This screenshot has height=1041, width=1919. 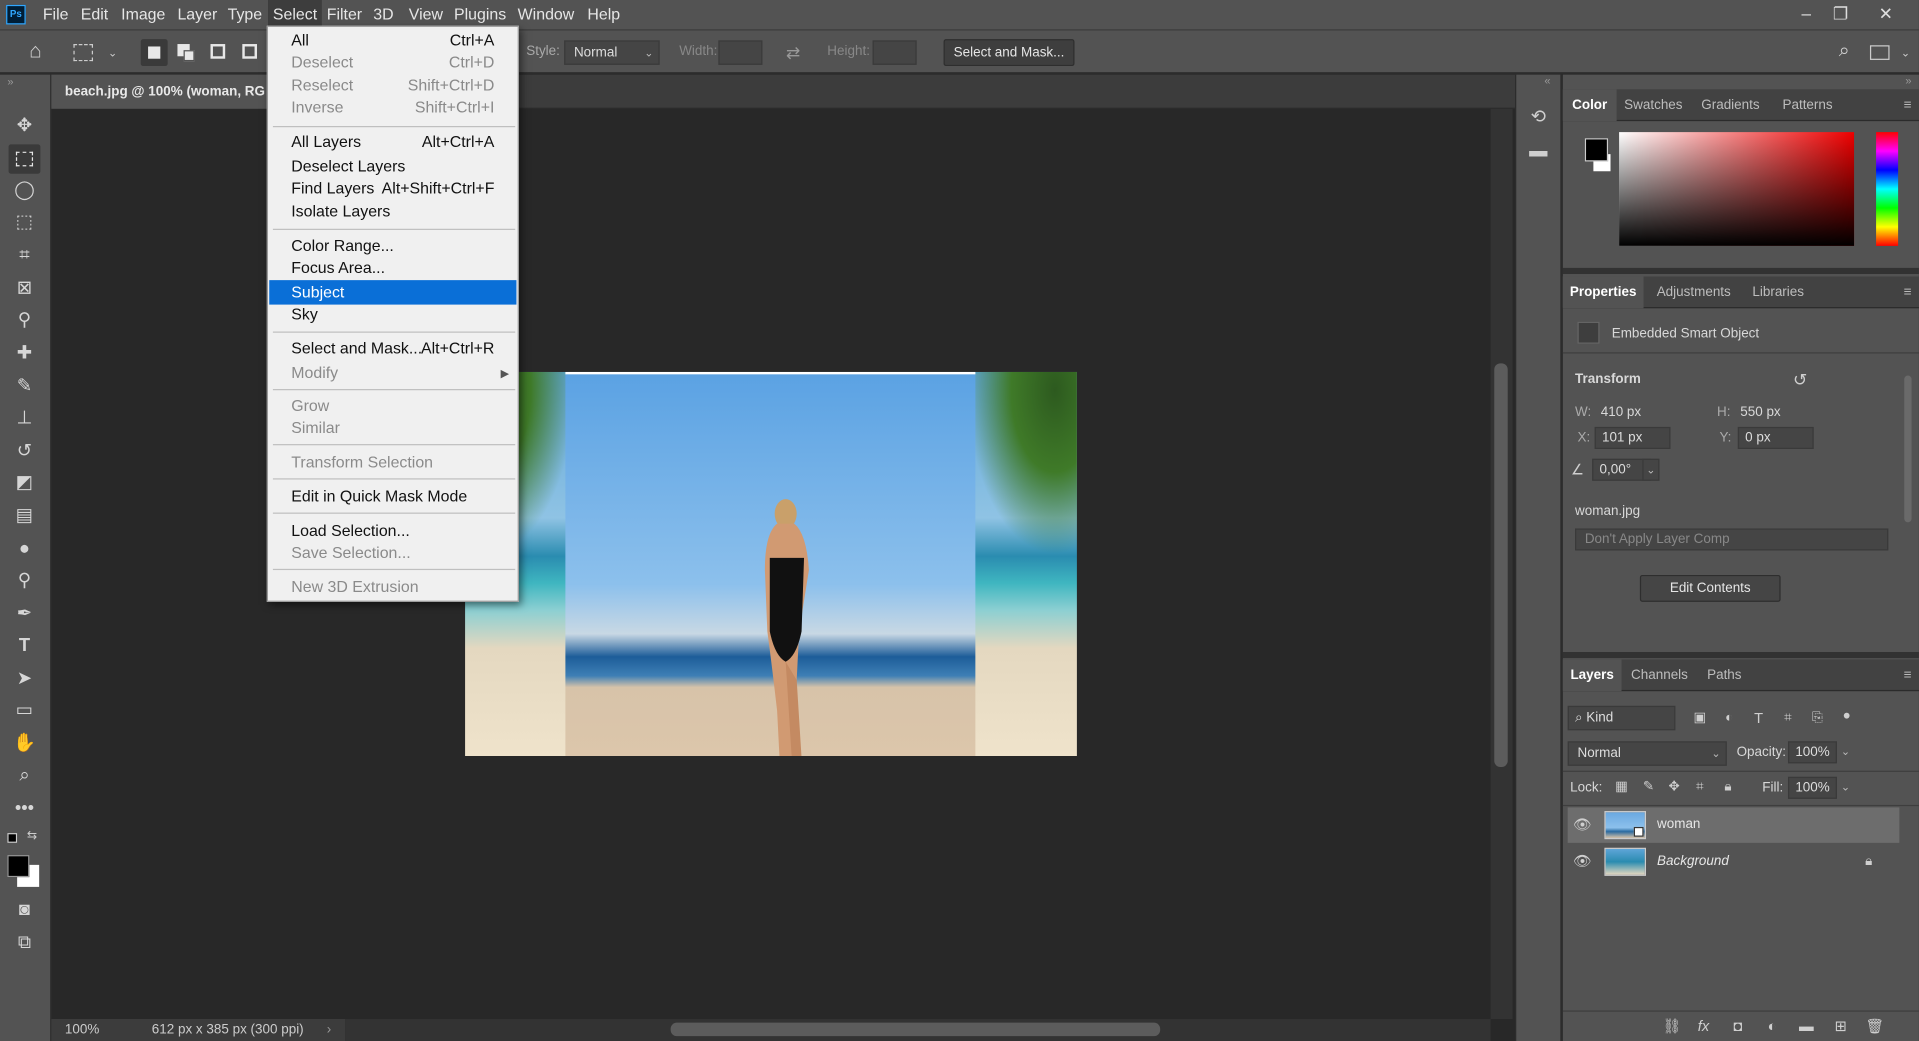 What do you see at coordinates (393, 292) in the screenshot?
I see `menu-item-subject: Subject` at bounding box center [393, 292].